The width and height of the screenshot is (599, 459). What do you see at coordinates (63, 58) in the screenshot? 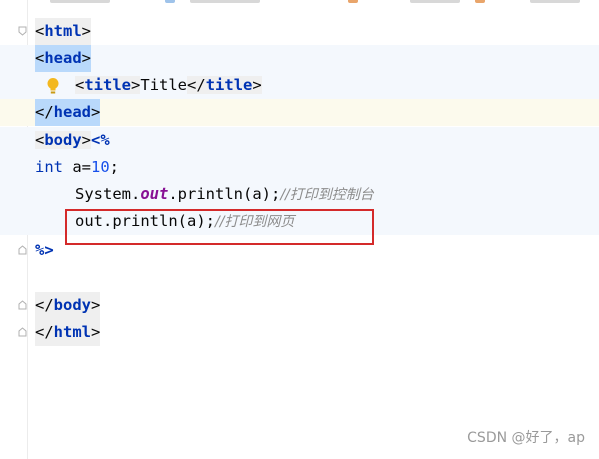
I see `head-open-tag: <head>` at bounding box center [63, 58].